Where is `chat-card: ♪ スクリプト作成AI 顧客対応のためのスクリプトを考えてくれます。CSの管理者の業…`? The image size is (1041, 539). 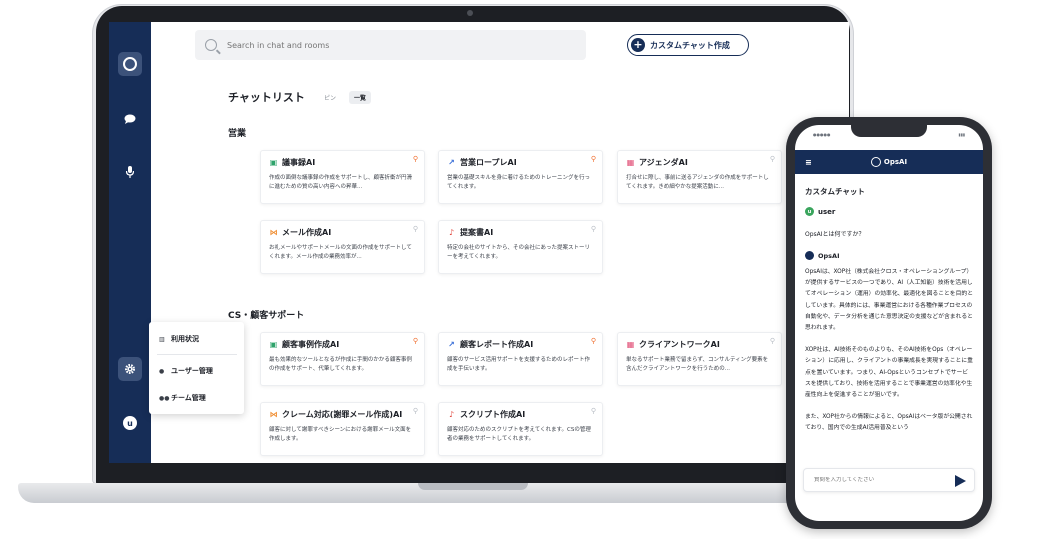 chat-card: ♪ スクリプト作成AI 顧客対応のためのスクリプトを考えてくれます。CSの管理者の業… is located at coordinates (520, 429).